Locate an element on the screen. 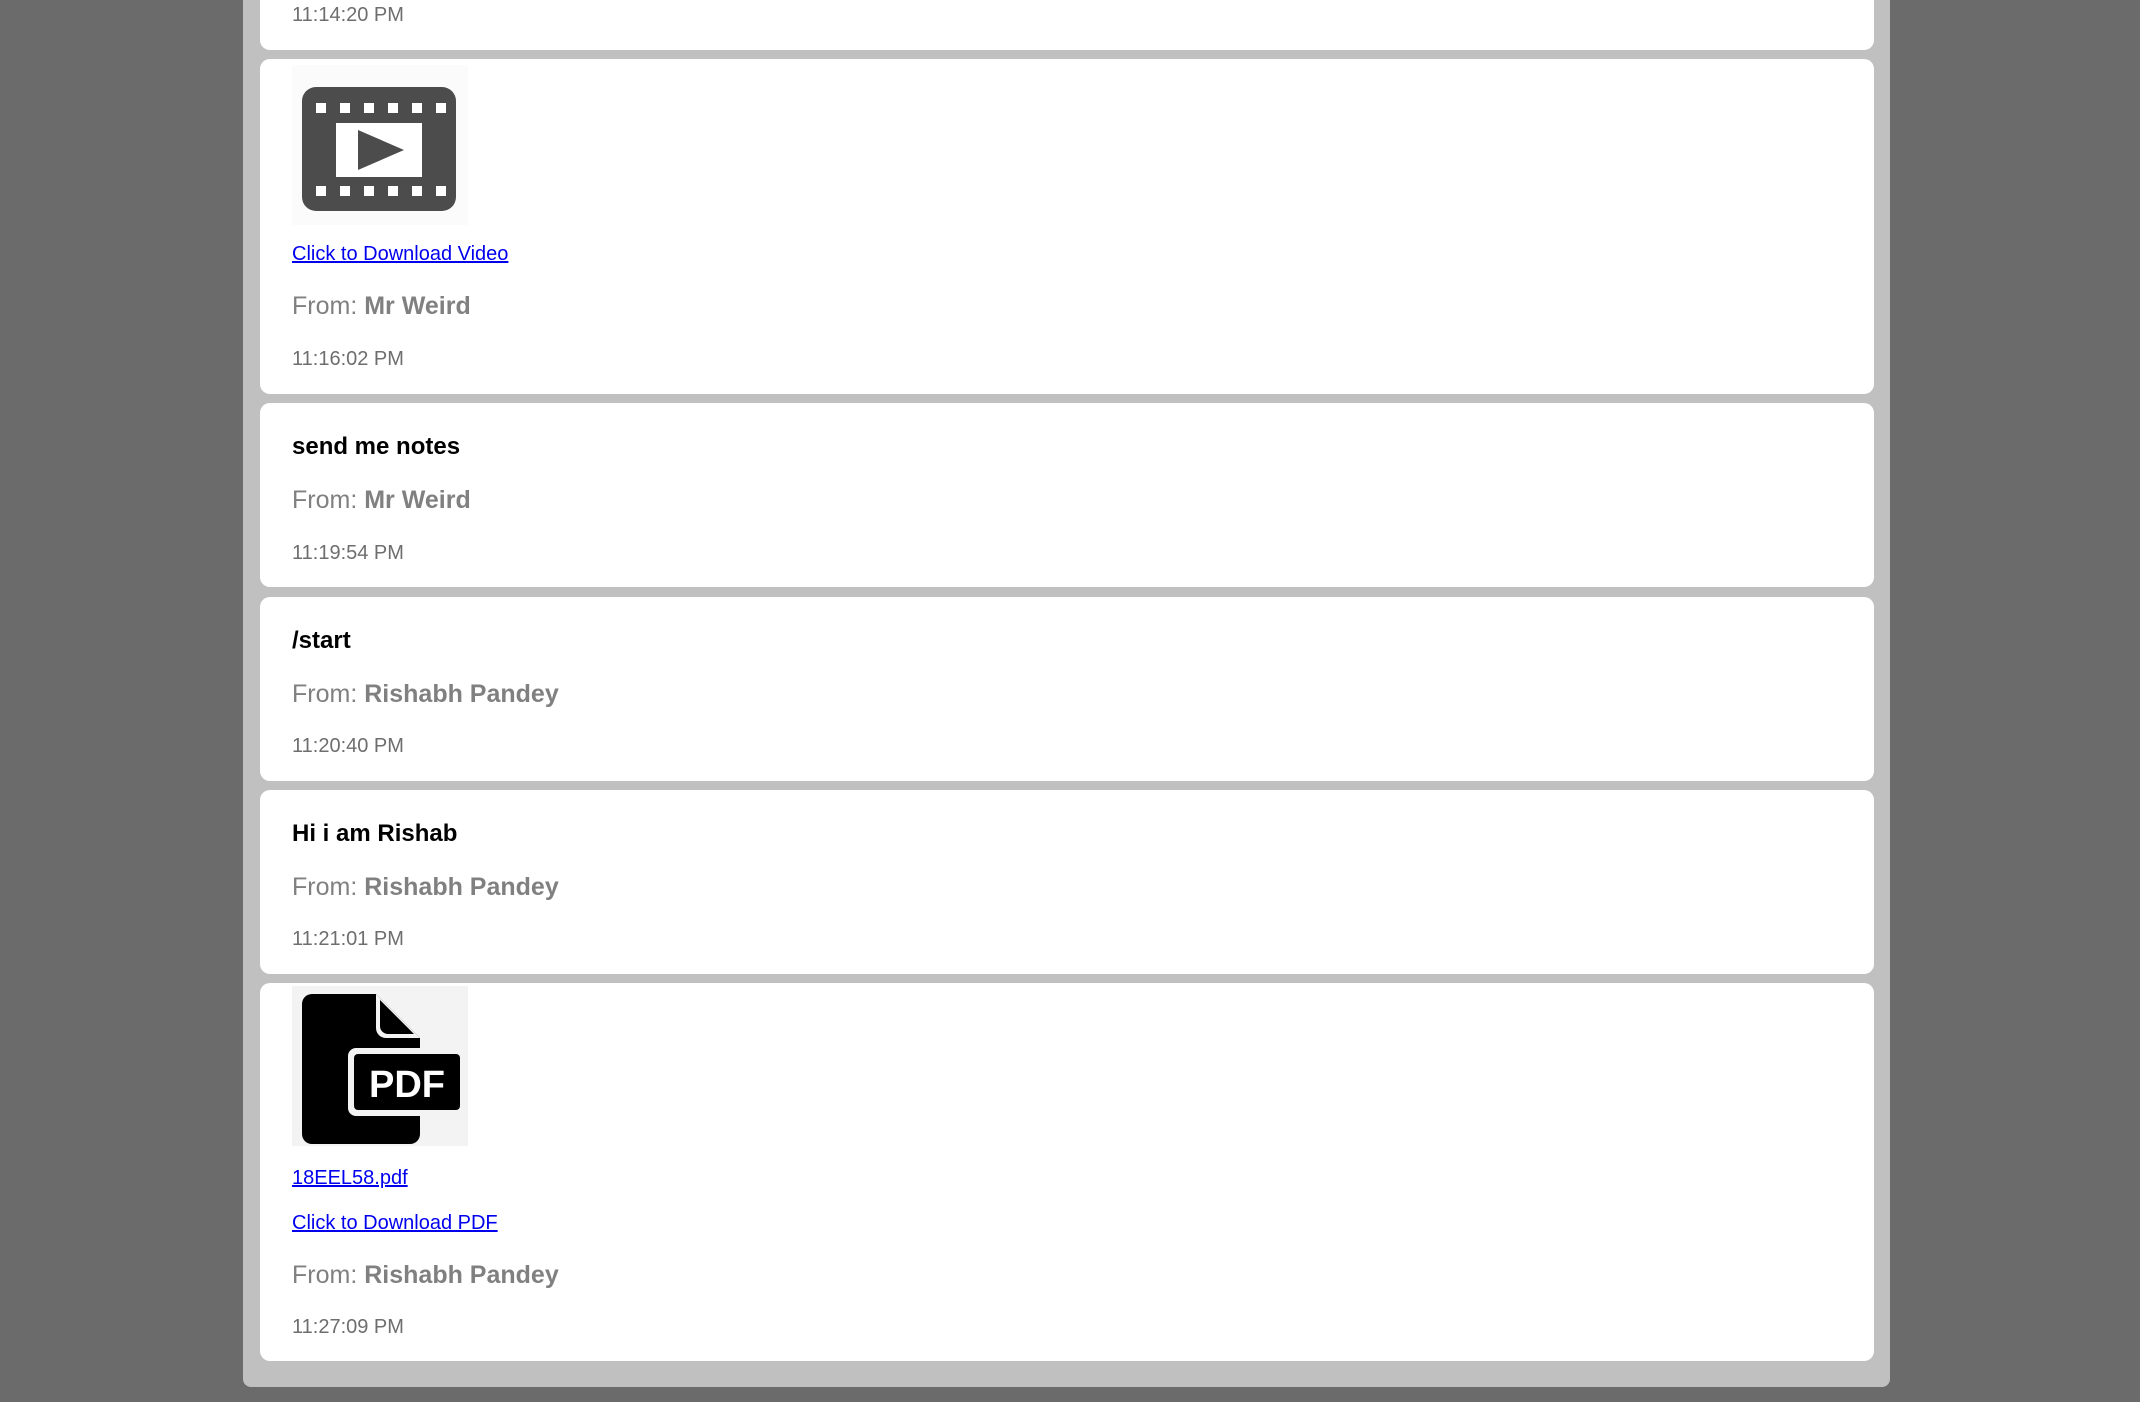 The height and width of the screenshot is (1402, 2140). message-text: send me notes is located at coordinates (376, 446).